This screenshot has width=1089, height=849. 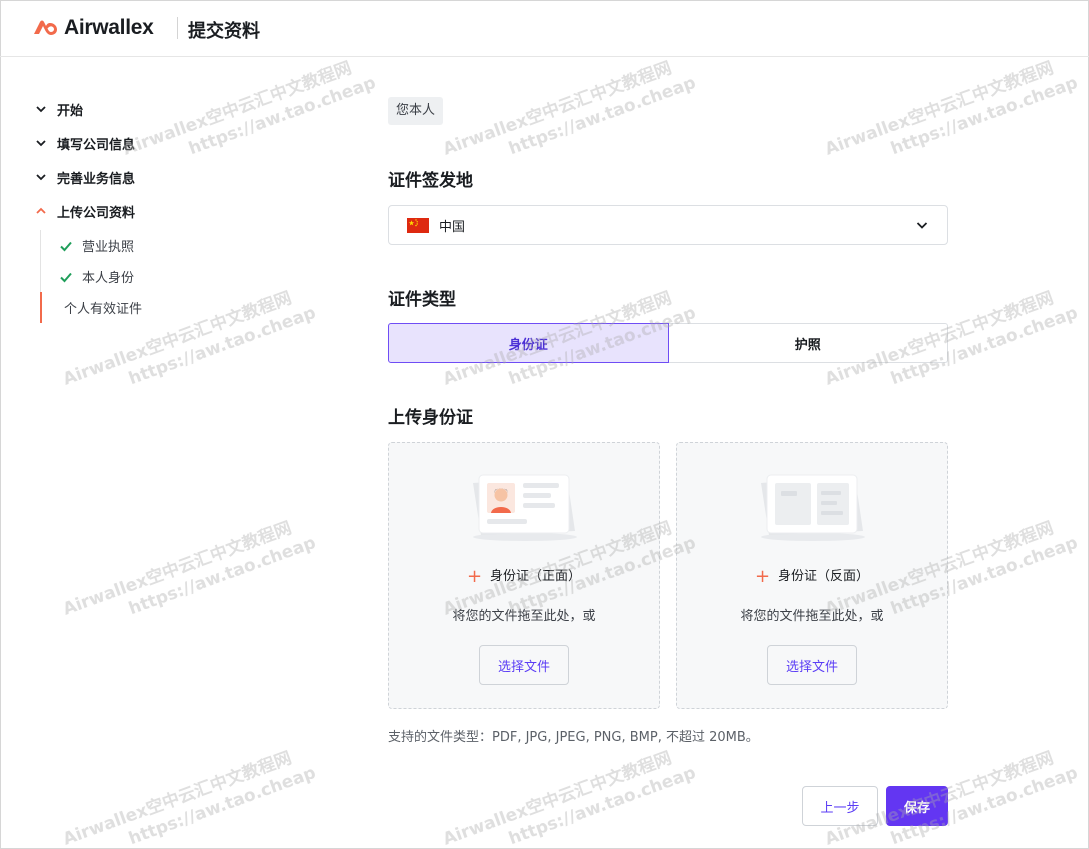 What do you see at coordinates (544, 28) in the screenshot?
I see `header: Airwallex 提交资料` at bounding box center [544, 28].